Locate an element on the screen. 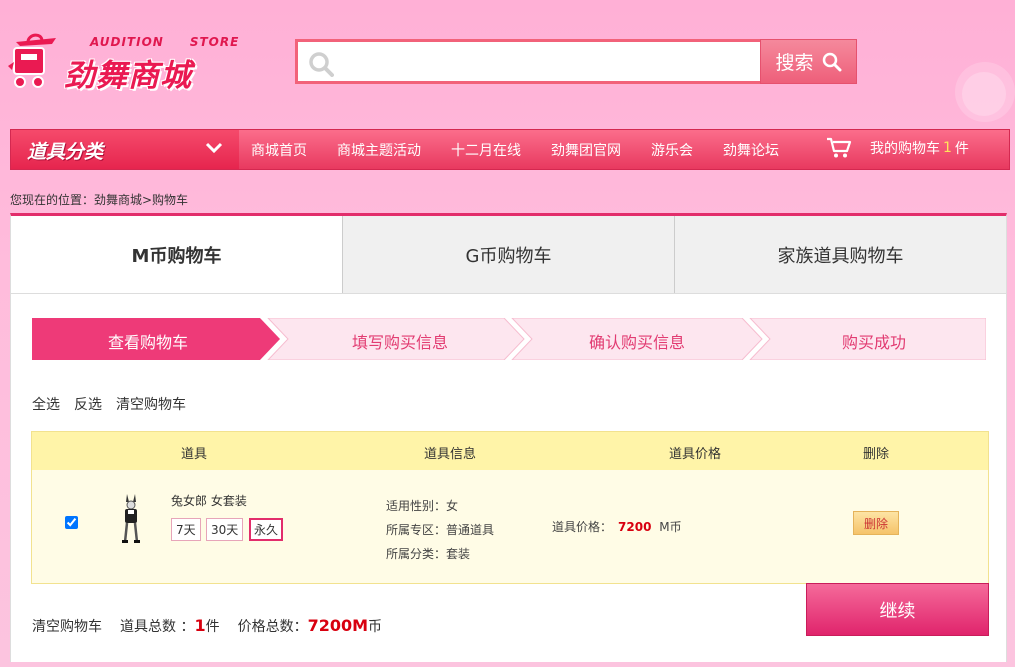  cart-icon is located at coordinates (839, 147).